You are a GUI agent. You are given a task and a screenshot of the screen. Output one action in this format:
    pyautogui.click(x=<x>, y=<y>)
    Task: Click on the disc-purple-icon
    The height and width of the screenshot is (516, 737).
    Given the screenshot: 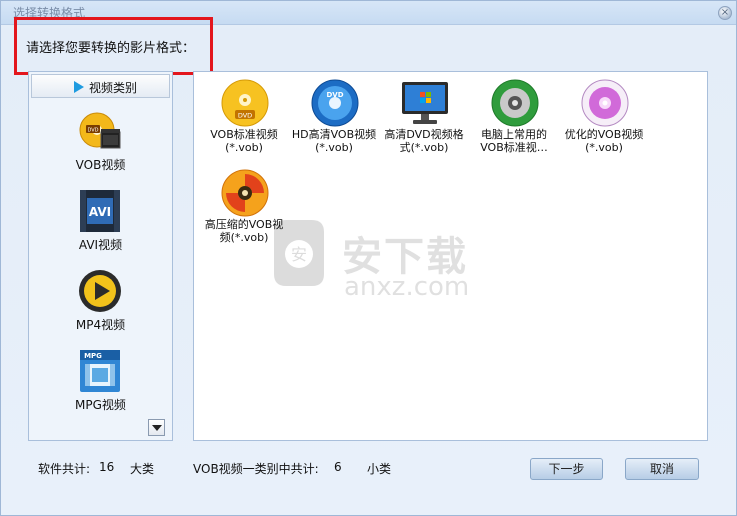 What is the action you would take?
    pyautogui.click(x=605, y=103)
    